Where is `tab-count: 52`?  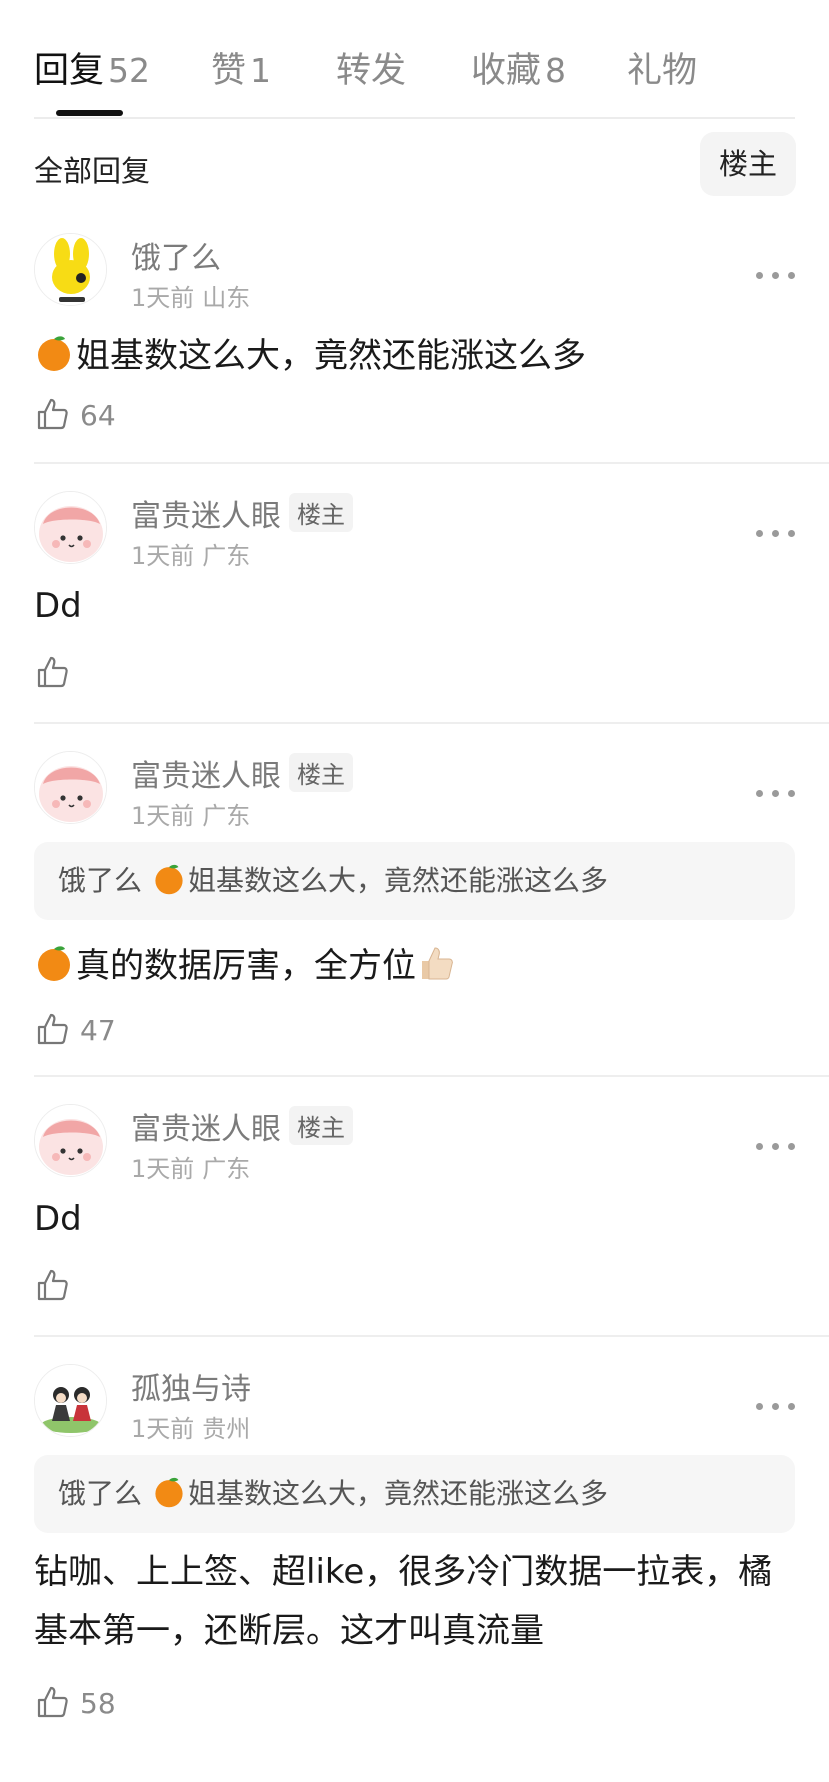
tab-count: 52 is located at coordinates (129, 70).